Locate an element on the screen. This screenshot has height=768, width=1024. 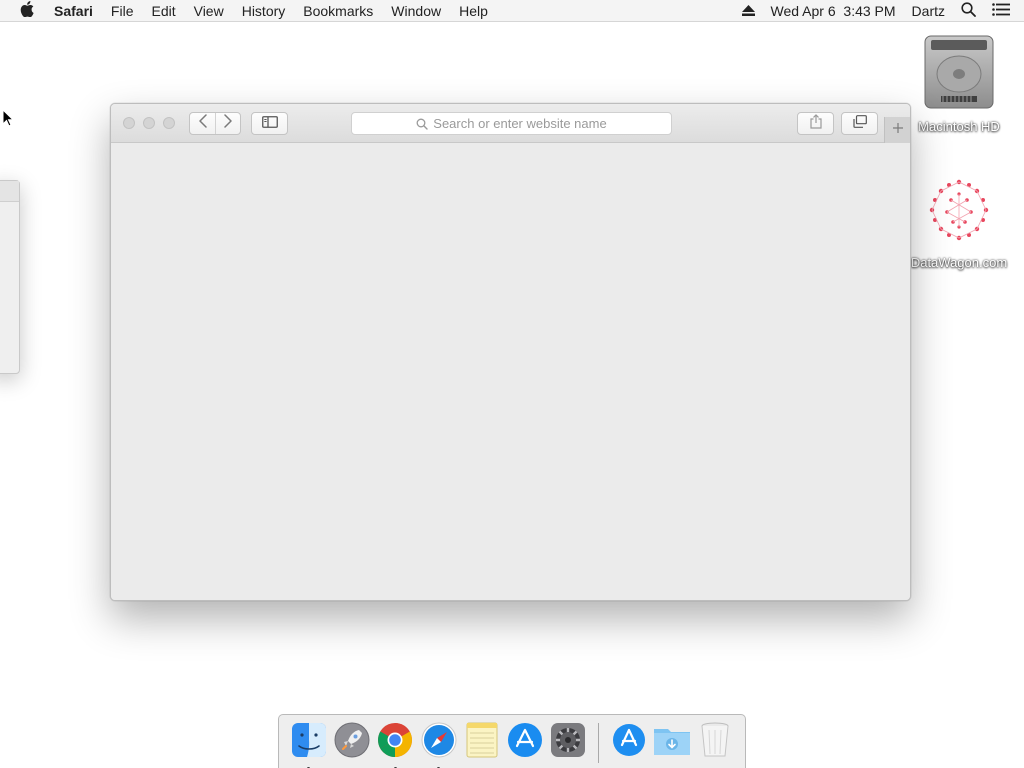
back-button is located at coordinates (202, 123).